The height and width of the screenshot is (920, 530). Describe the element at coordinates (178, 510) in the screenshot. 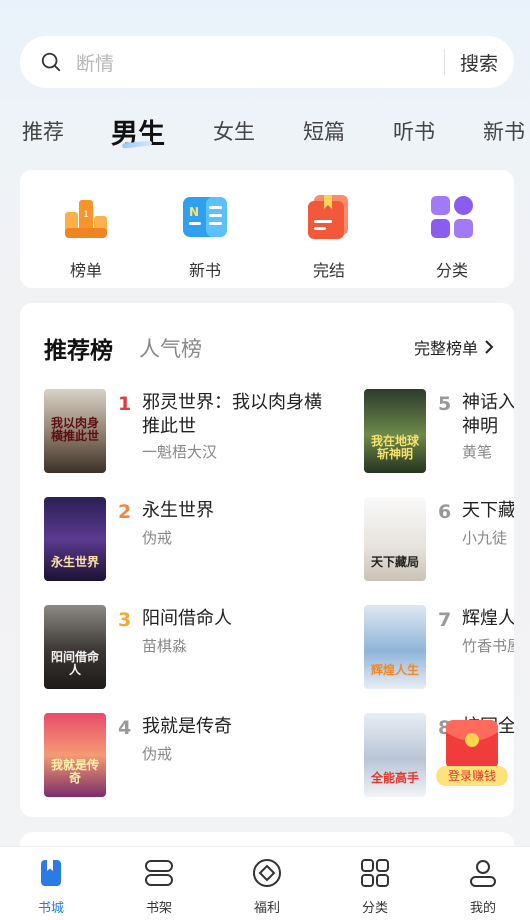

I see `book-title: 永生世界` at that location.